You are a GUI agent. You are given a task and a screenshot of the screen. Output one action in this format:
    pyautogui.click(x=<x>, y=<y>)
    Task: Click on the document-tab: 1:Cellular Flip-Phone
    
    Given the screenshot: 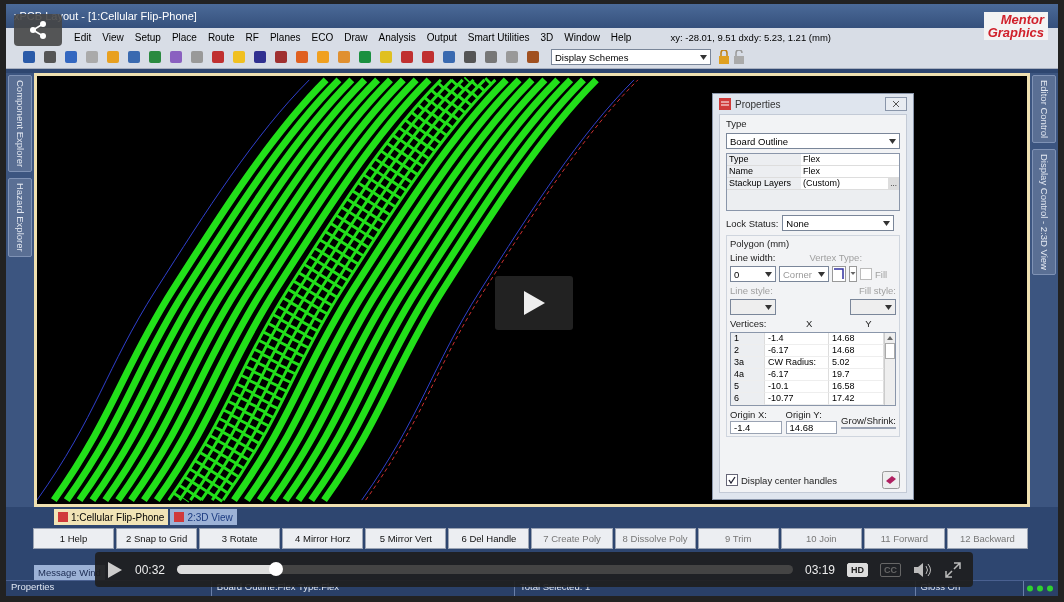 What is the action you would take?
    pyautogui.click(x=111, y=517)
    